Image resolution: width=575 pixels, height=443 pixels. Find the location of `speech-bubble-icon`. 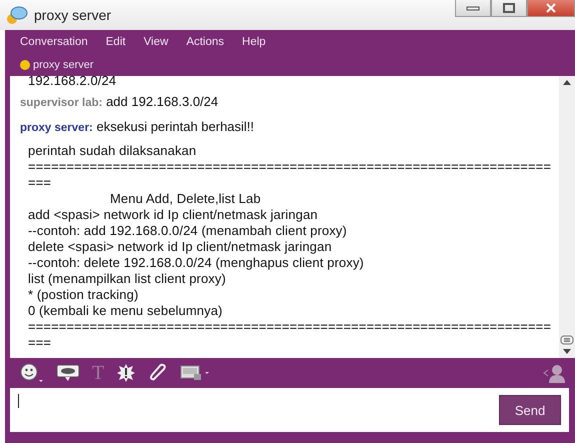

speech-bubble-icon is located at coordinates (68, 373).